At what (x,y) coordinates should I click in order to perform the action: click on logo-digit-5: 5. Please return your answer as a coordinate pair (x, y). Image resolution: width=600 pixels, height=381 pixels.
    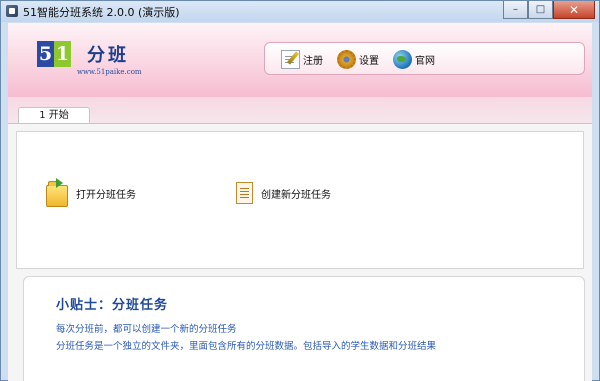
    Looking at the image, I should click on (45, 54).